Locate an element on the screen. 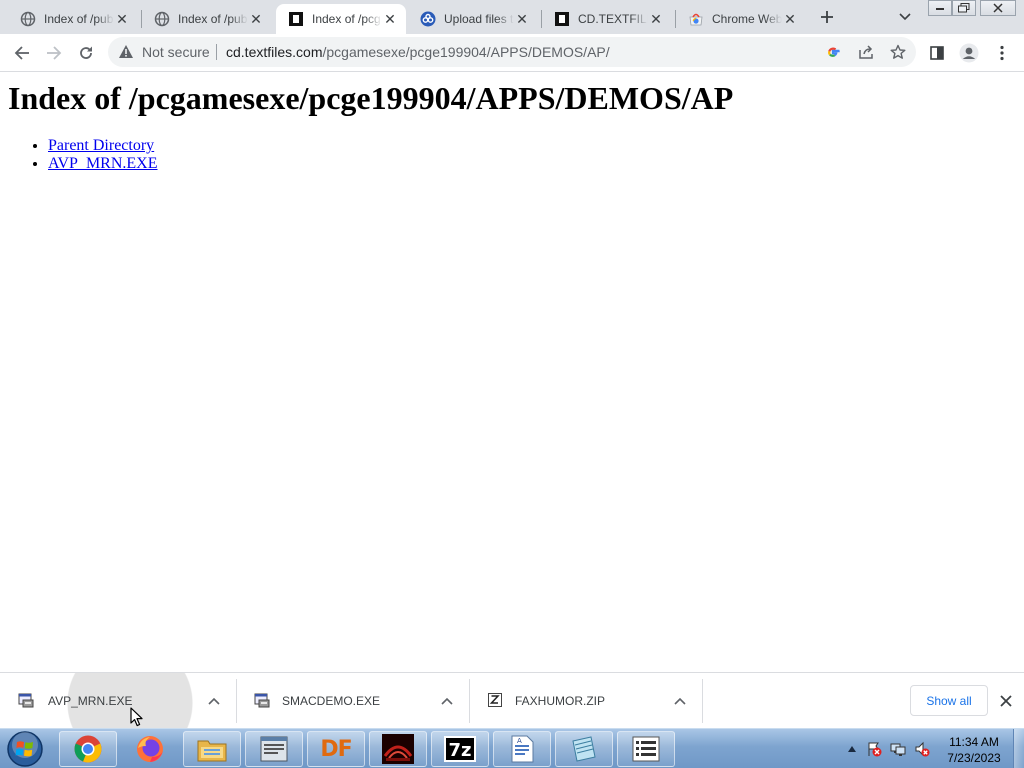 The width and height of the screenshot is (1024, 768). download-item: FAXHUMOR.ZIP is located at coordinates (585, 701).